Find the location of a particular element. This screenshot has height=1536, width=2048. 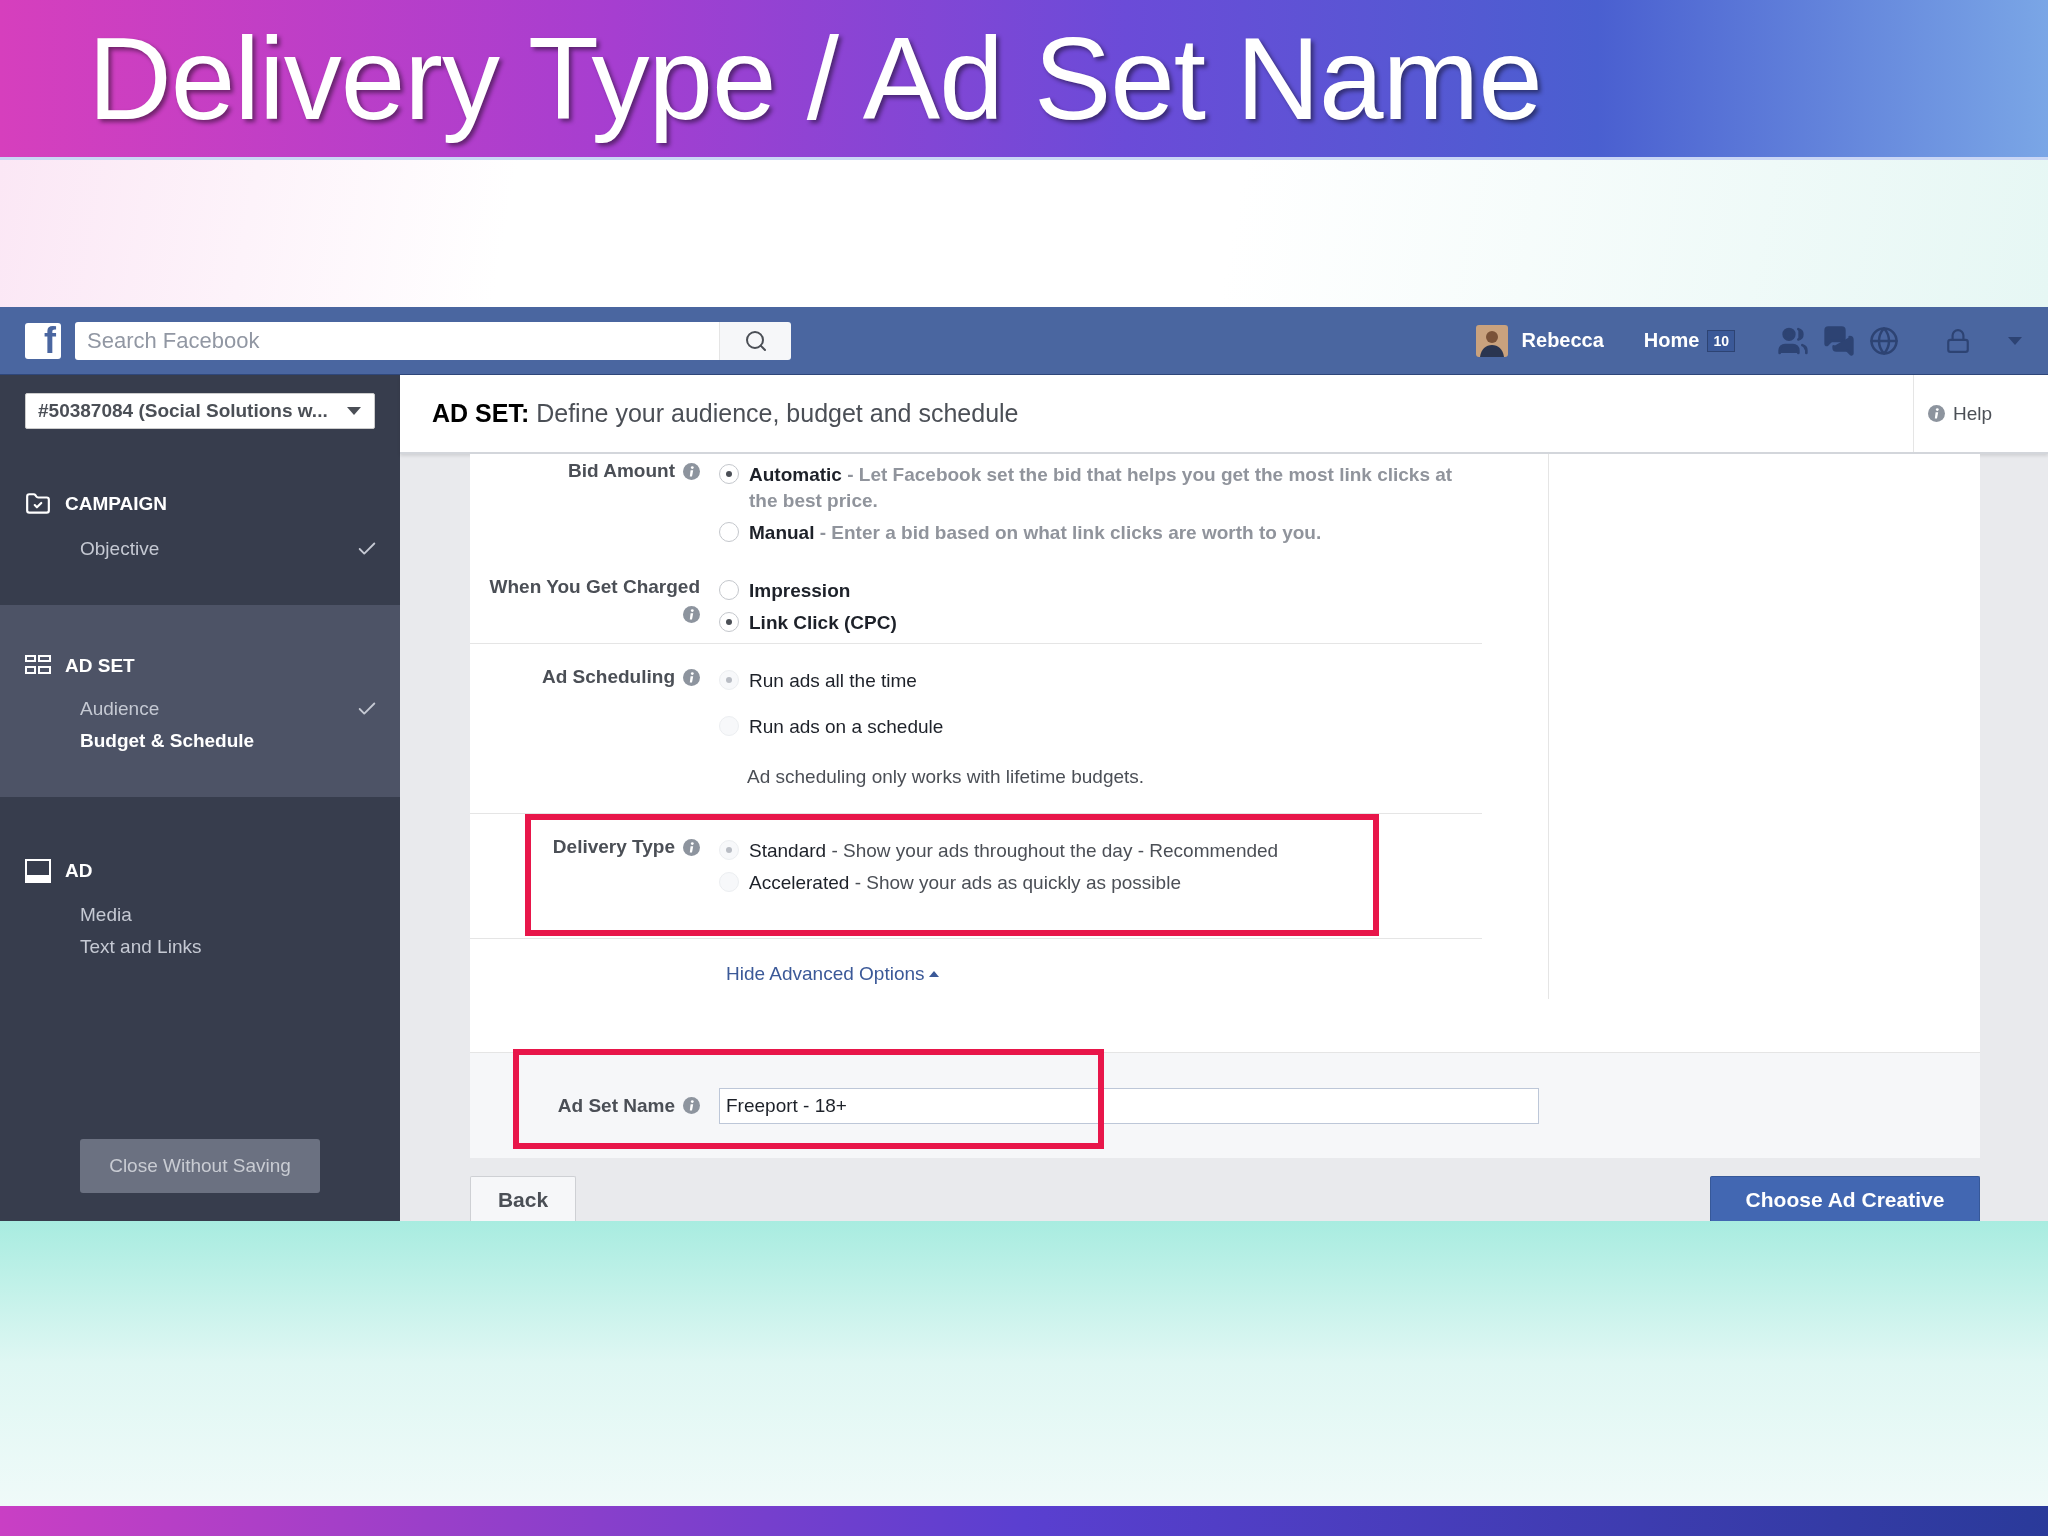

search-icon is located at coordinates (755, 340).